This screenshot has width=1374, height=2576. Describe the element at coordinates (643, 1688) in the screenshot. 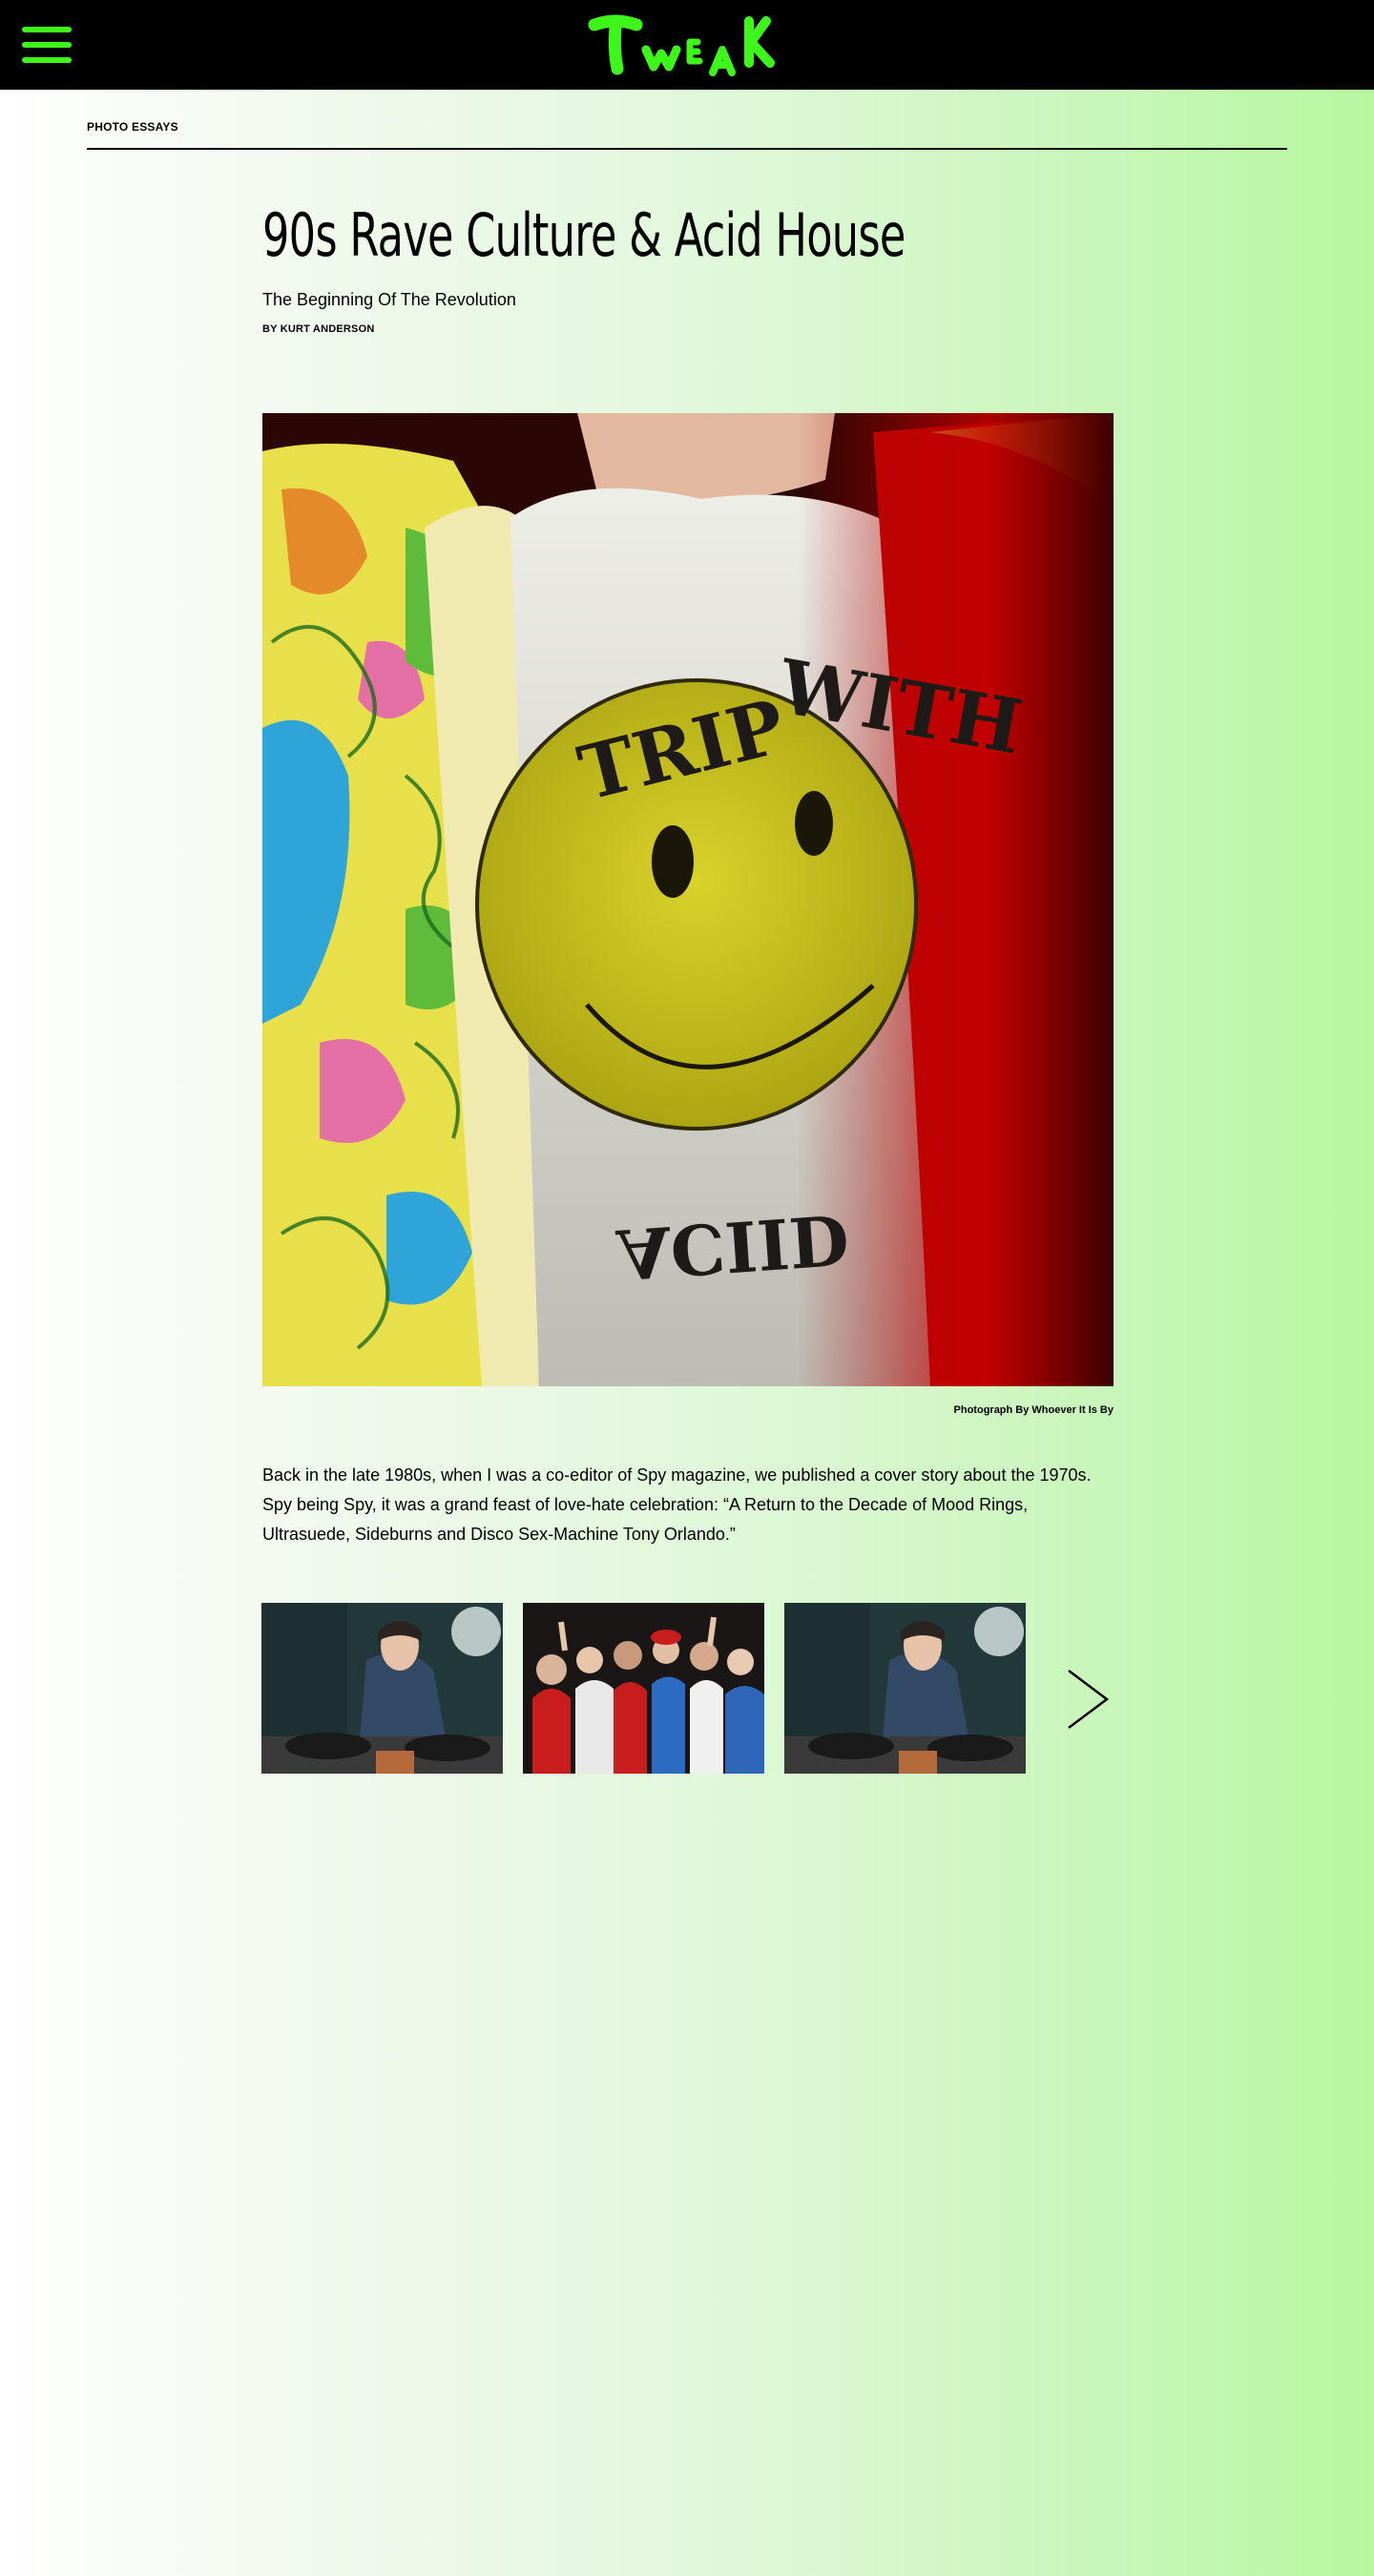

I see `gallery-thumbnail-crowd` at that location.